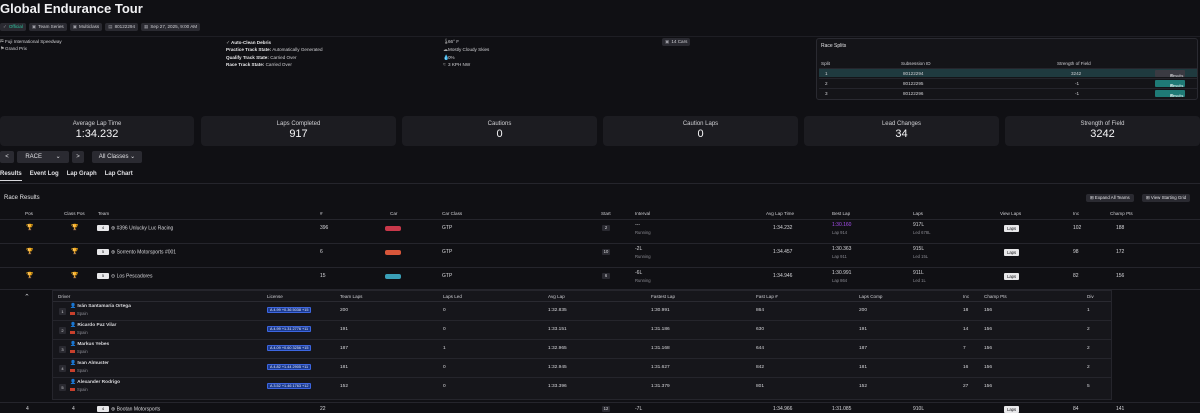 This screenshot has width=1200, height=413. I want to click on fastest-lap: 1:31.186, so click(660, 329).